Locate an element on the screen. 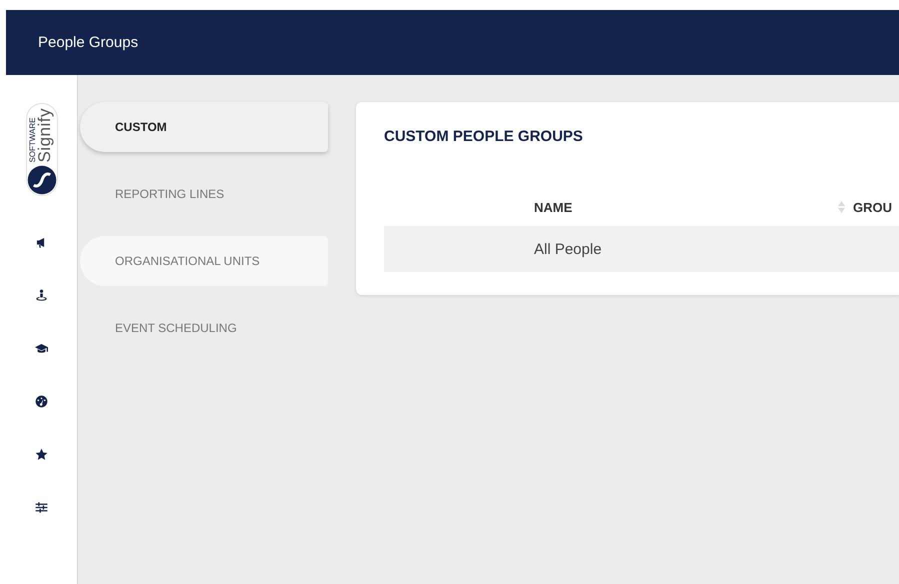 The height and width of the screenshot is (584, 899). gauge-icon is located at coordinates (41, 401).